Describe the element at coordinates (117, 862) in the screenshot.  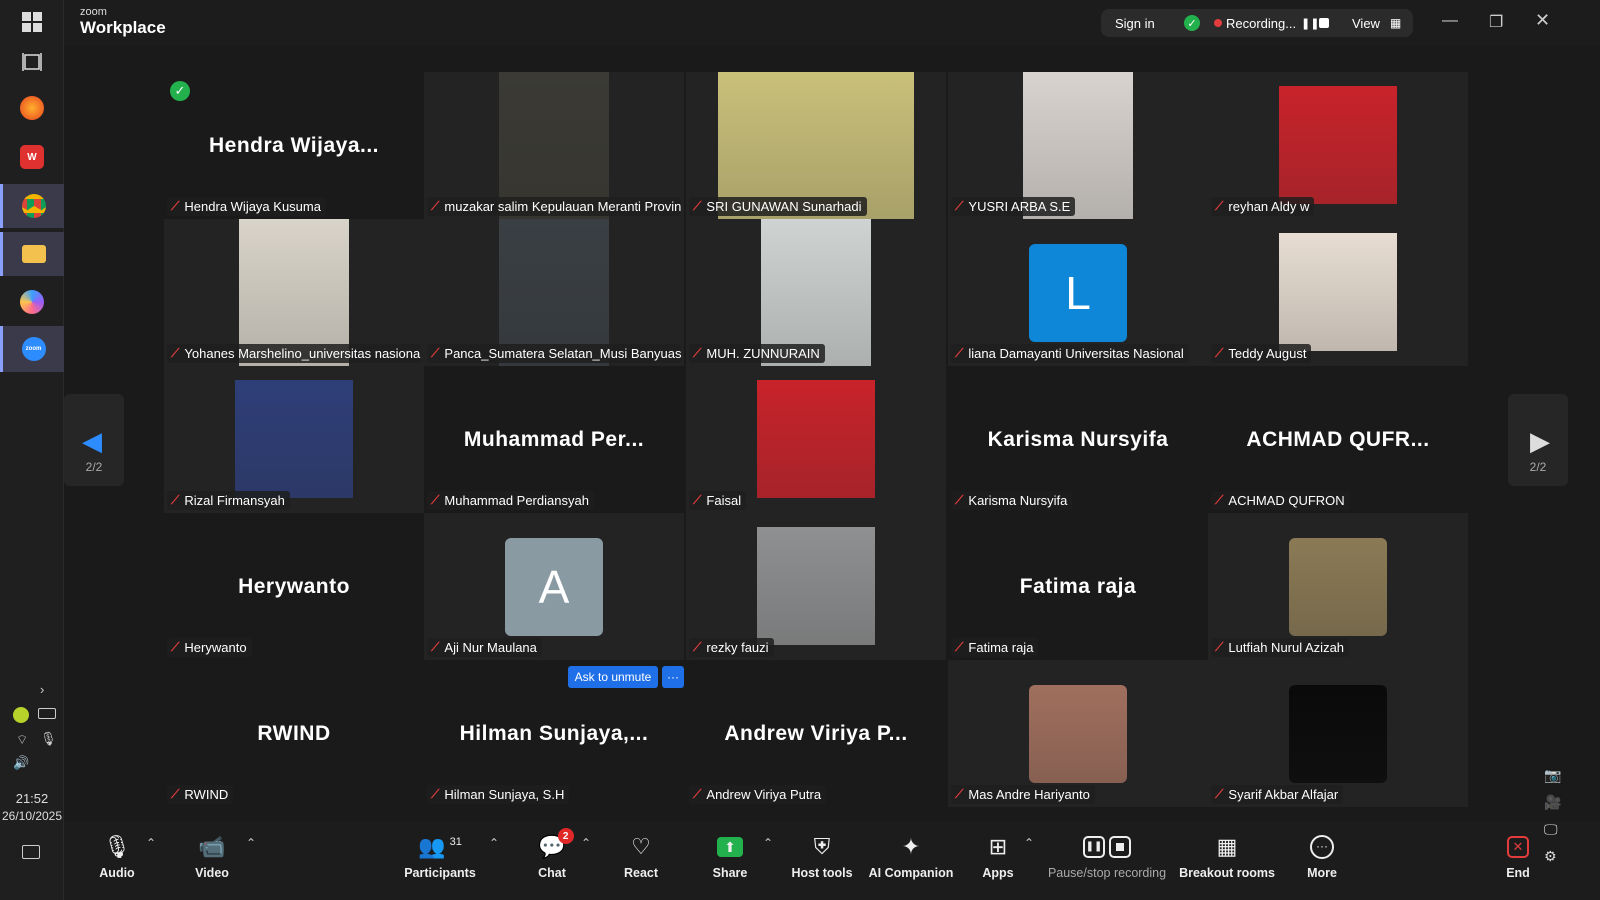
I see `audio-button: 🎙 Audio` at that location.